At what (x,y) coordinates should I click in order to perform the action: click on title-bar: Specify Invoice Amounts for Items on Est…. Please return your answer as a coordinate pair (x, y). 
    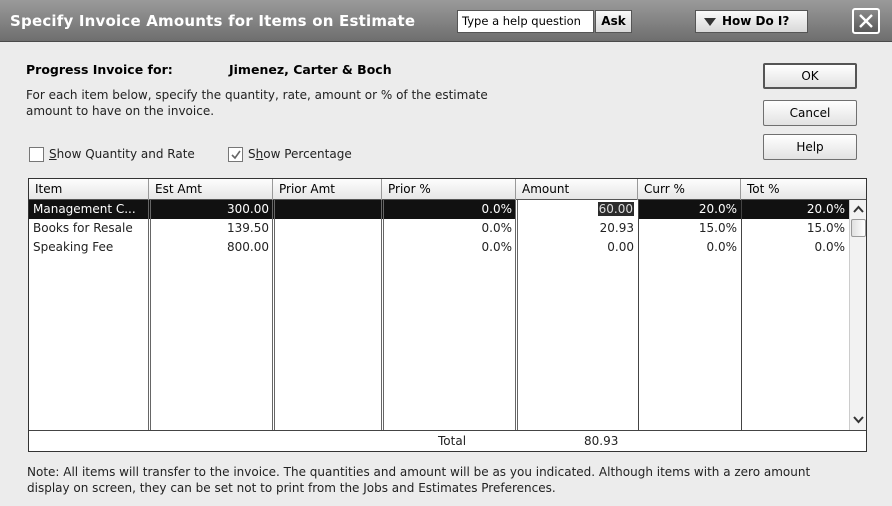
    Looking at the image, I should click on (446, 21).